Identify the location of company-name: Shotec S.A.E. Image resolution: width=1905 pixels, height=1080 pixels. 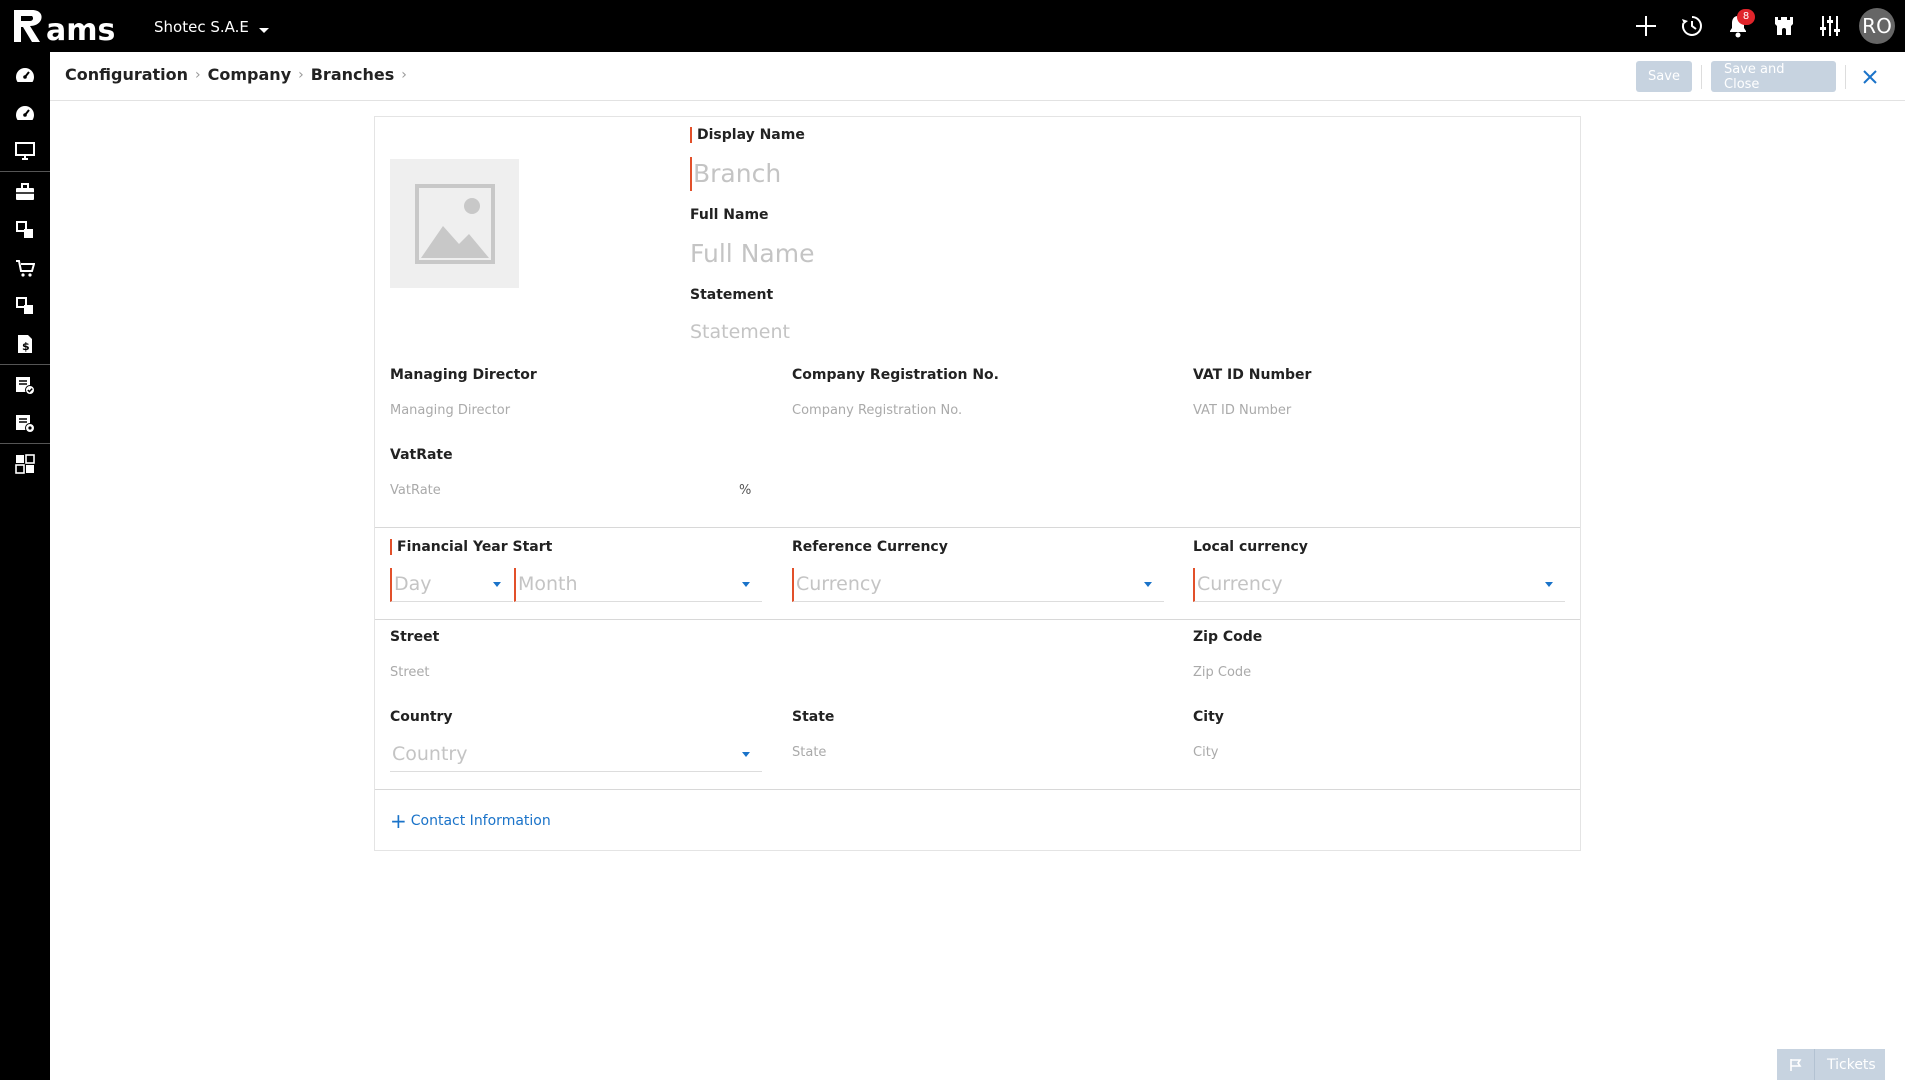
(201, 27).